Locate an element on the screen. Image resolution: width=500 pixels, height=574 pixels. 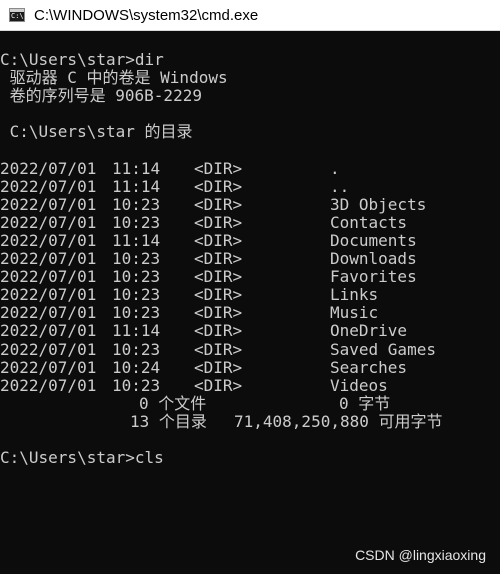
cmd-icon-text: C:\ is located at coordinates (17, 16).